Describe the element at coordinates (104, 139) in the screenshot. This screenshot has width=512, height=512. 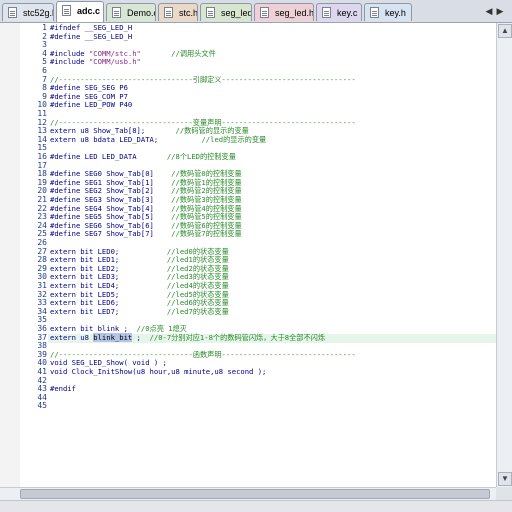
I see `code-token: extern u8 bdata LED_DATA;` at that location.